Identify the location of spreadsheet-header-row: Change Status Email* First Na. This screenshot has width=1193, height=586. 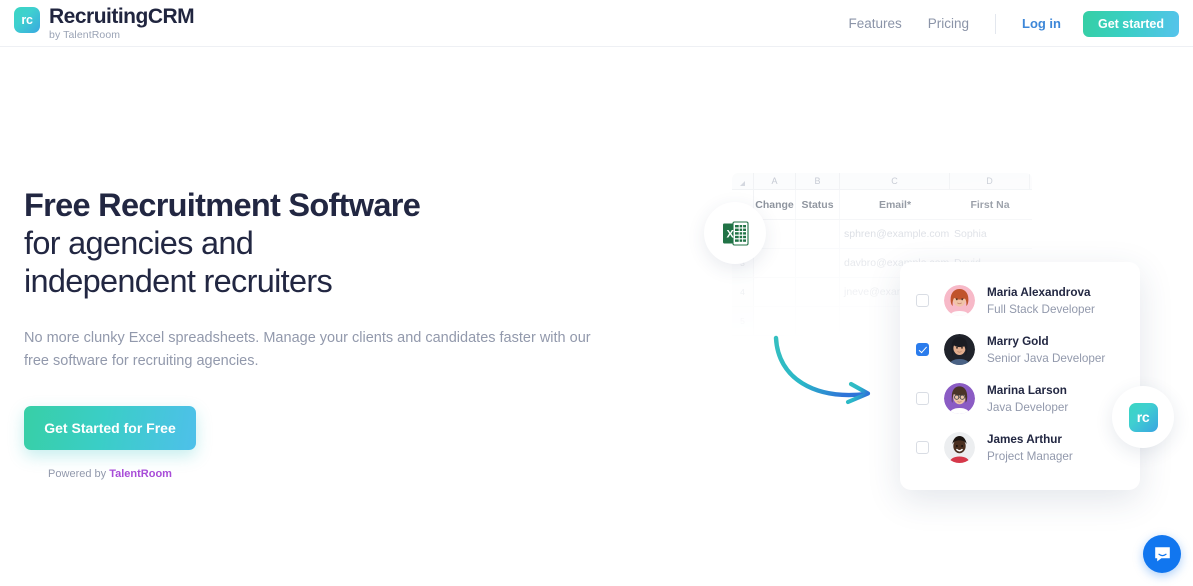
(882, 205).